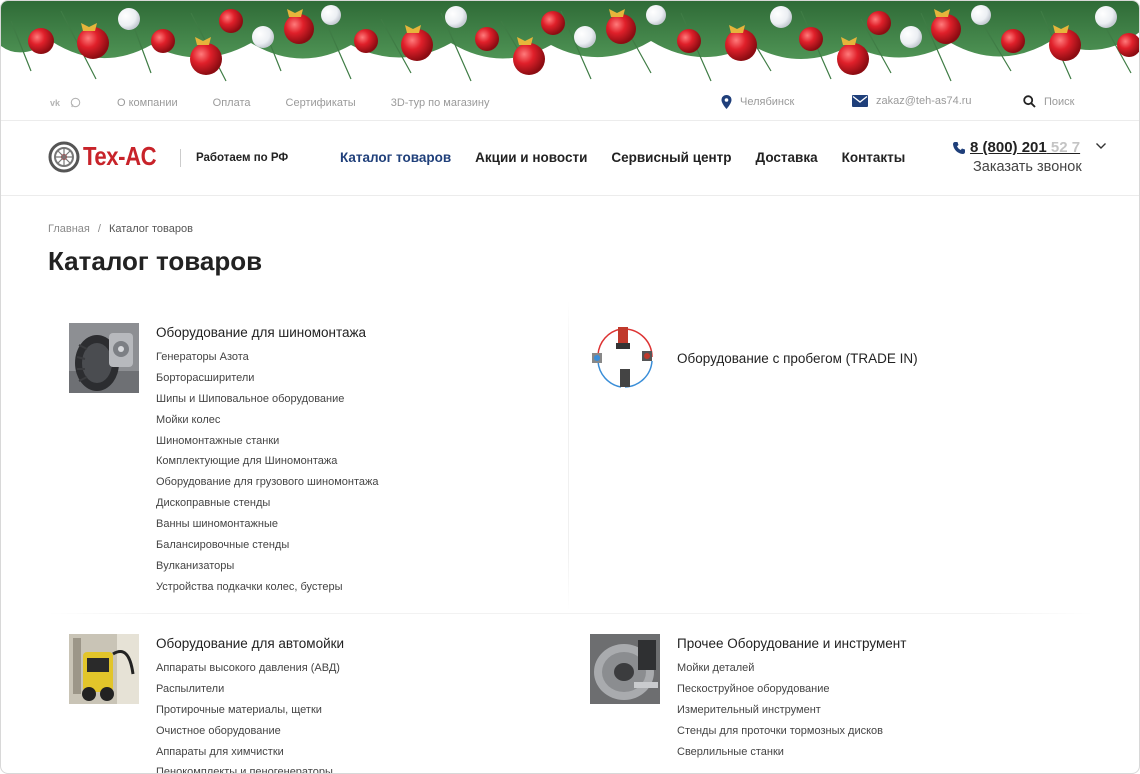  What do you see at coordinates (267, 590) in the screenshot?
I see `subcategory-link: Устройства подкачки колес, бустеры` at bounding box center [267, 590].